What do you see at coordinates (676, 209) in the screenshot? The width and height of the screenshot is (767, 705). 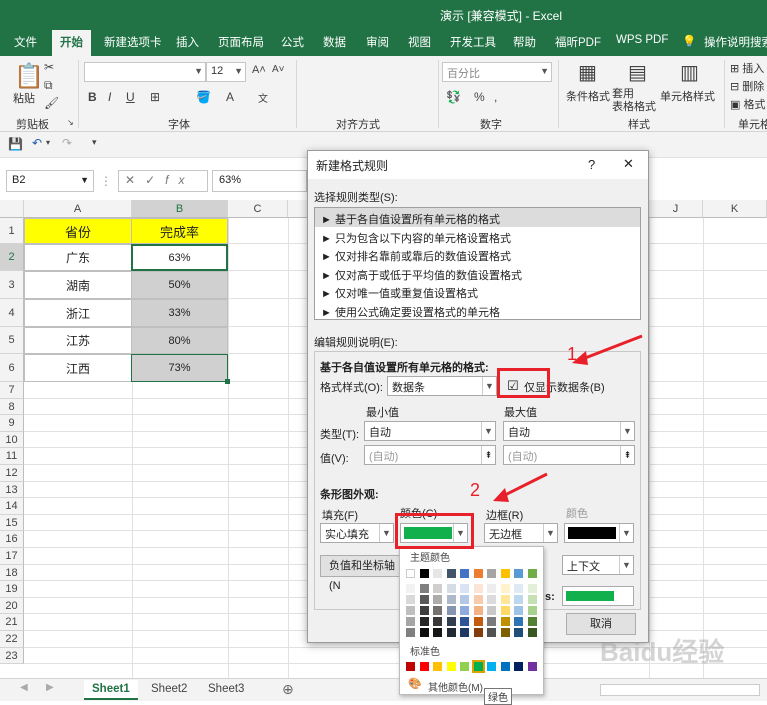 I see `column-header-j: J` at bounding box center [676, 209].